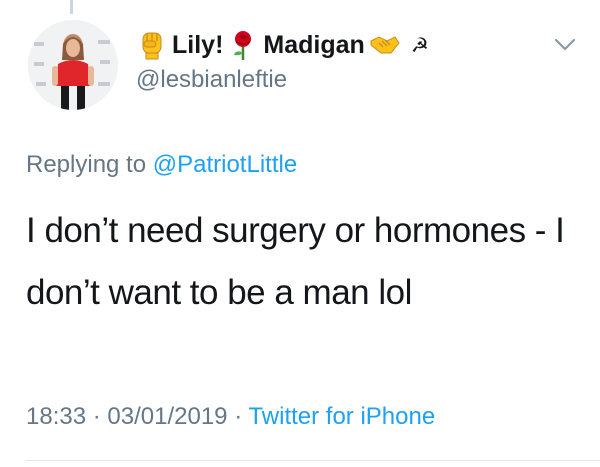  Describe the element at coordinates (73, 65) in the screenshot. I see `avatar` at that location.